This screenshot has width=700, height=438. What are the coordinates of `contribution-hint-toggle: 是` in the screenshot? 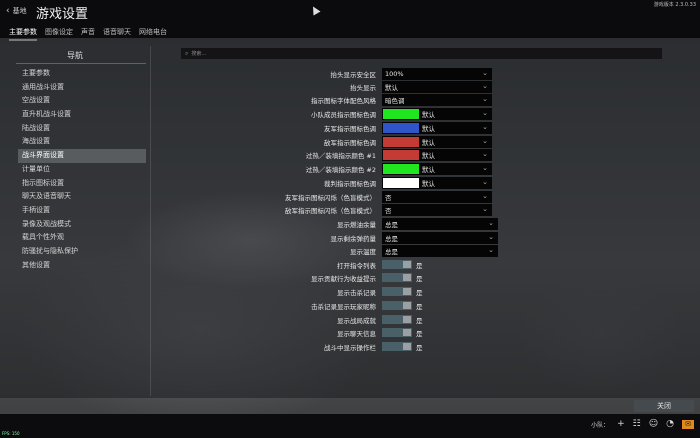 It's located at (402, 278).